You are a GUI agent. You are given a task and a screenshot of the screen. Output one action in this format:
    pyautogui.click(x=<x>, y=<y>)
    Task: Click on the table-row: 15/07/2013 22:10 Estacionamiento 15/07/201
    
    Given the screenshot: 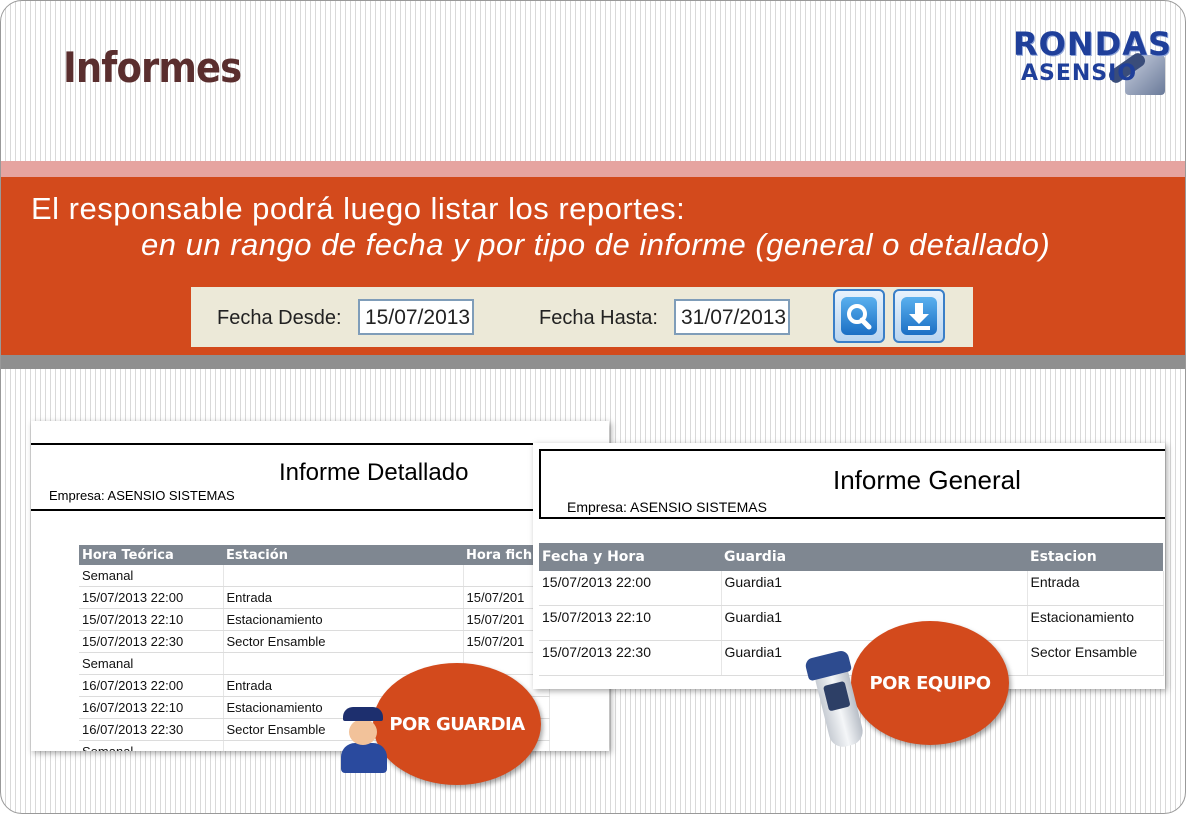 What is the action you would take?
    pyautogui.click(x=314, y=619)
    